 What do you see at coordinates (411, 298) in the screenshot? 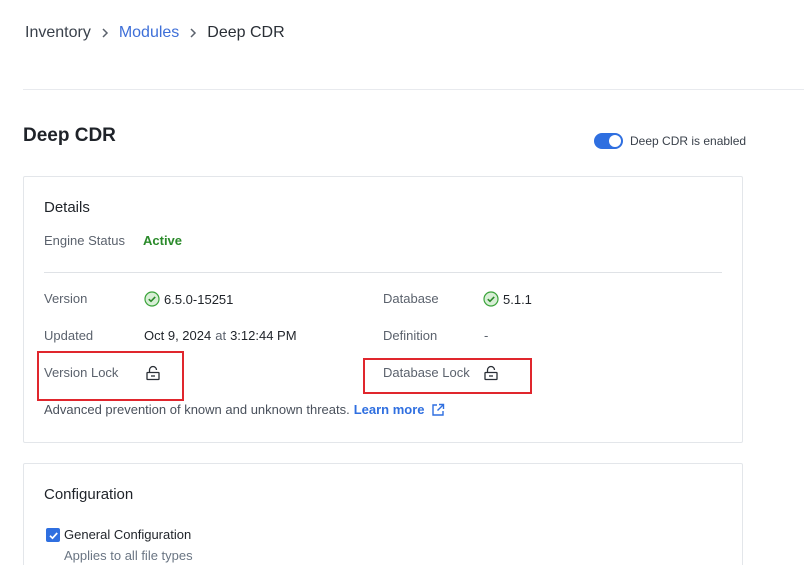
I see `database-label: Database` at bounding box center [411, 298].